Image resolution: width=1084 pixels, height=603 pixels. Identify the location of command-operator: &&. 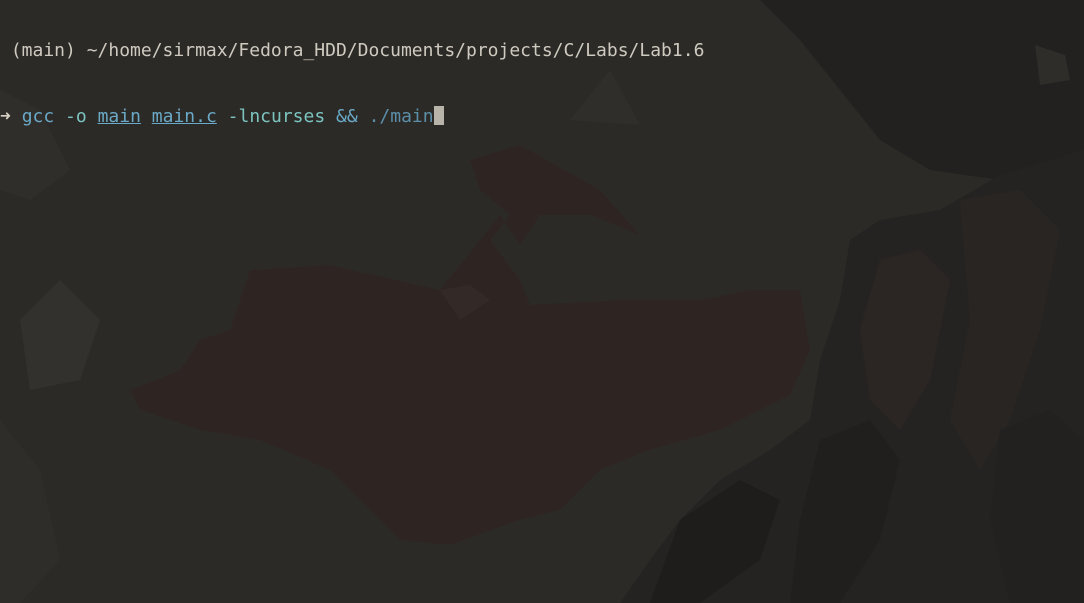
(347, 116).